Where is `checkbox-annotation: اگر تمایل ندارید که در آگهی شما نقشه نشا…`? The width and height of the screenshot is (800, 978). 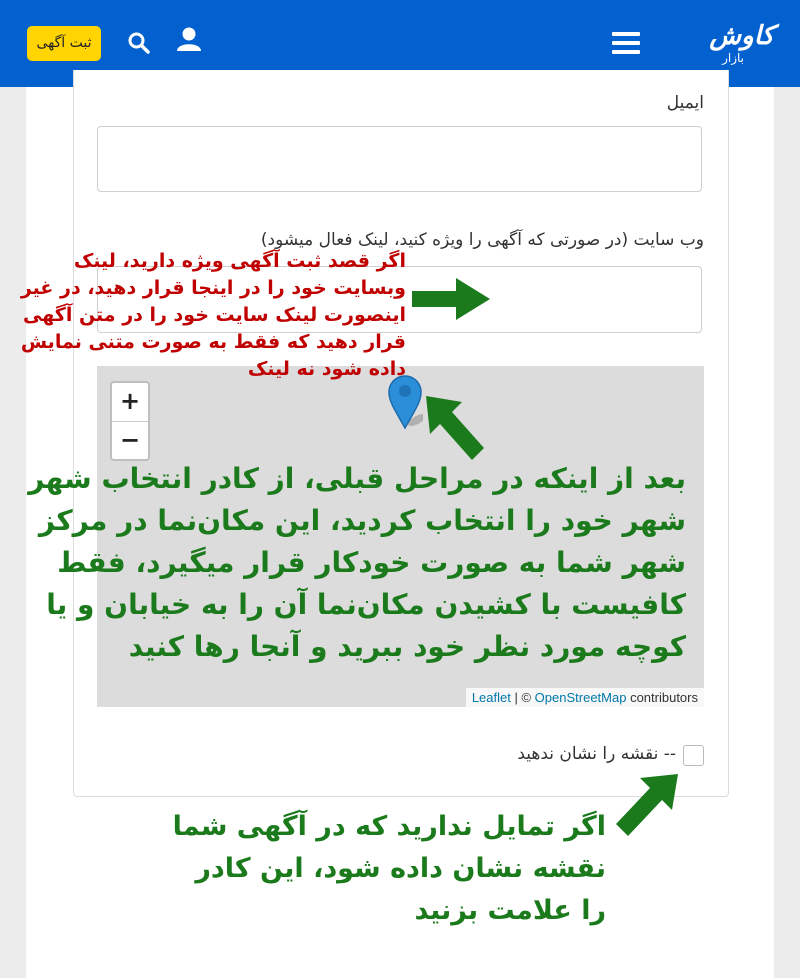
checkbox-annotation: اگر تمایل ندارید که در آگهی شما نقشه نشا… is located at coordinates (389, 868).